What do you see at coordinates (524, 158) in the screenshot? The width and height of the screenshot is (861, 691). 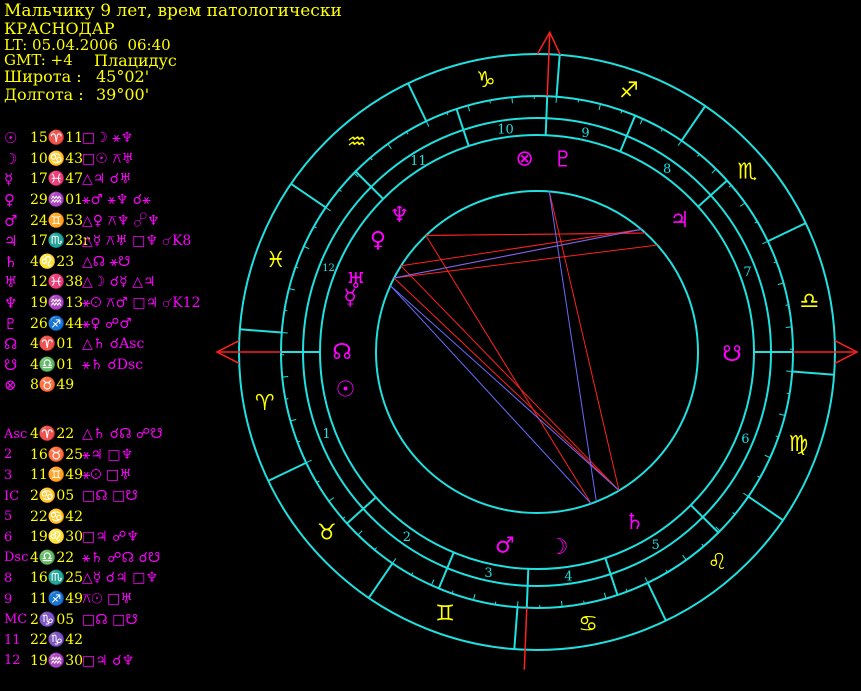 I see `body-glyph-12: ⊗` at bounding box center [524, 158].